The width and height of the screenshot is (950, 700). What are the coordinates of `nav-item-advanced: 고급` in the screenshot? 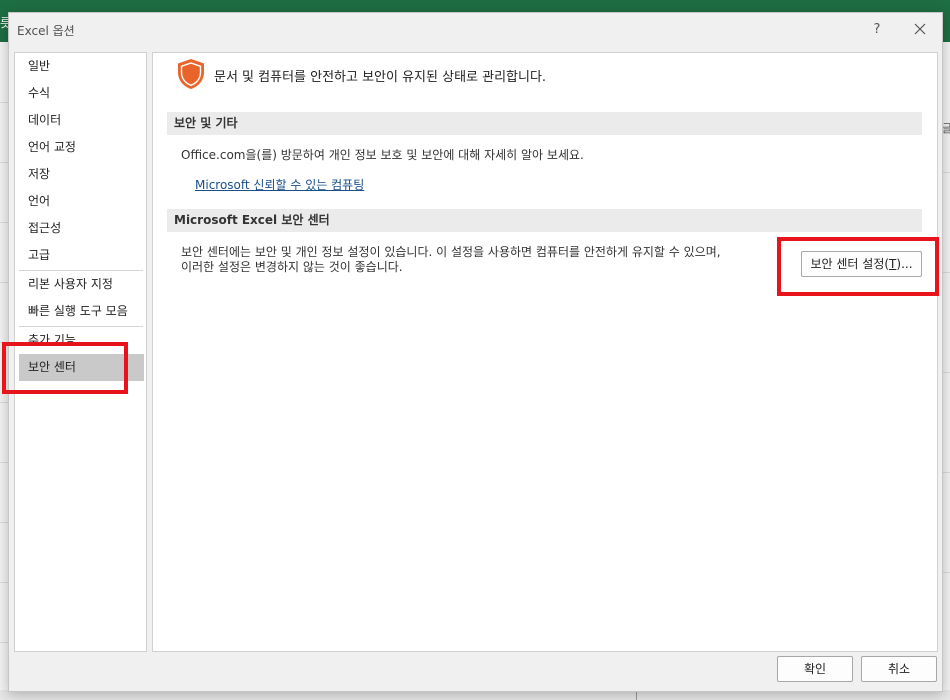 It's located at (81, 255).